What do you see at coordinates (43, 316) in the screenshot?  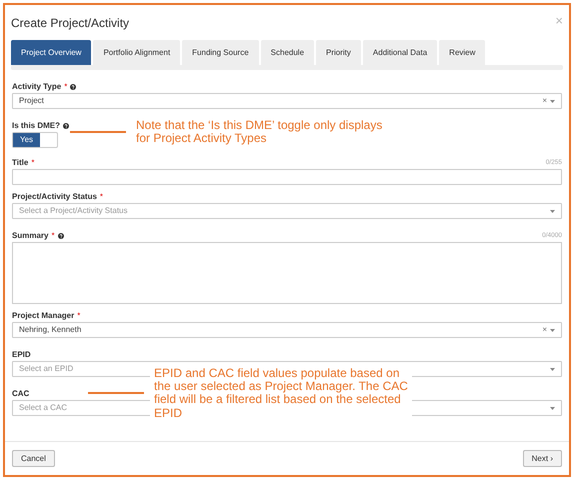 I see `field-label: Project Manager` at bounding box center [43, 316].